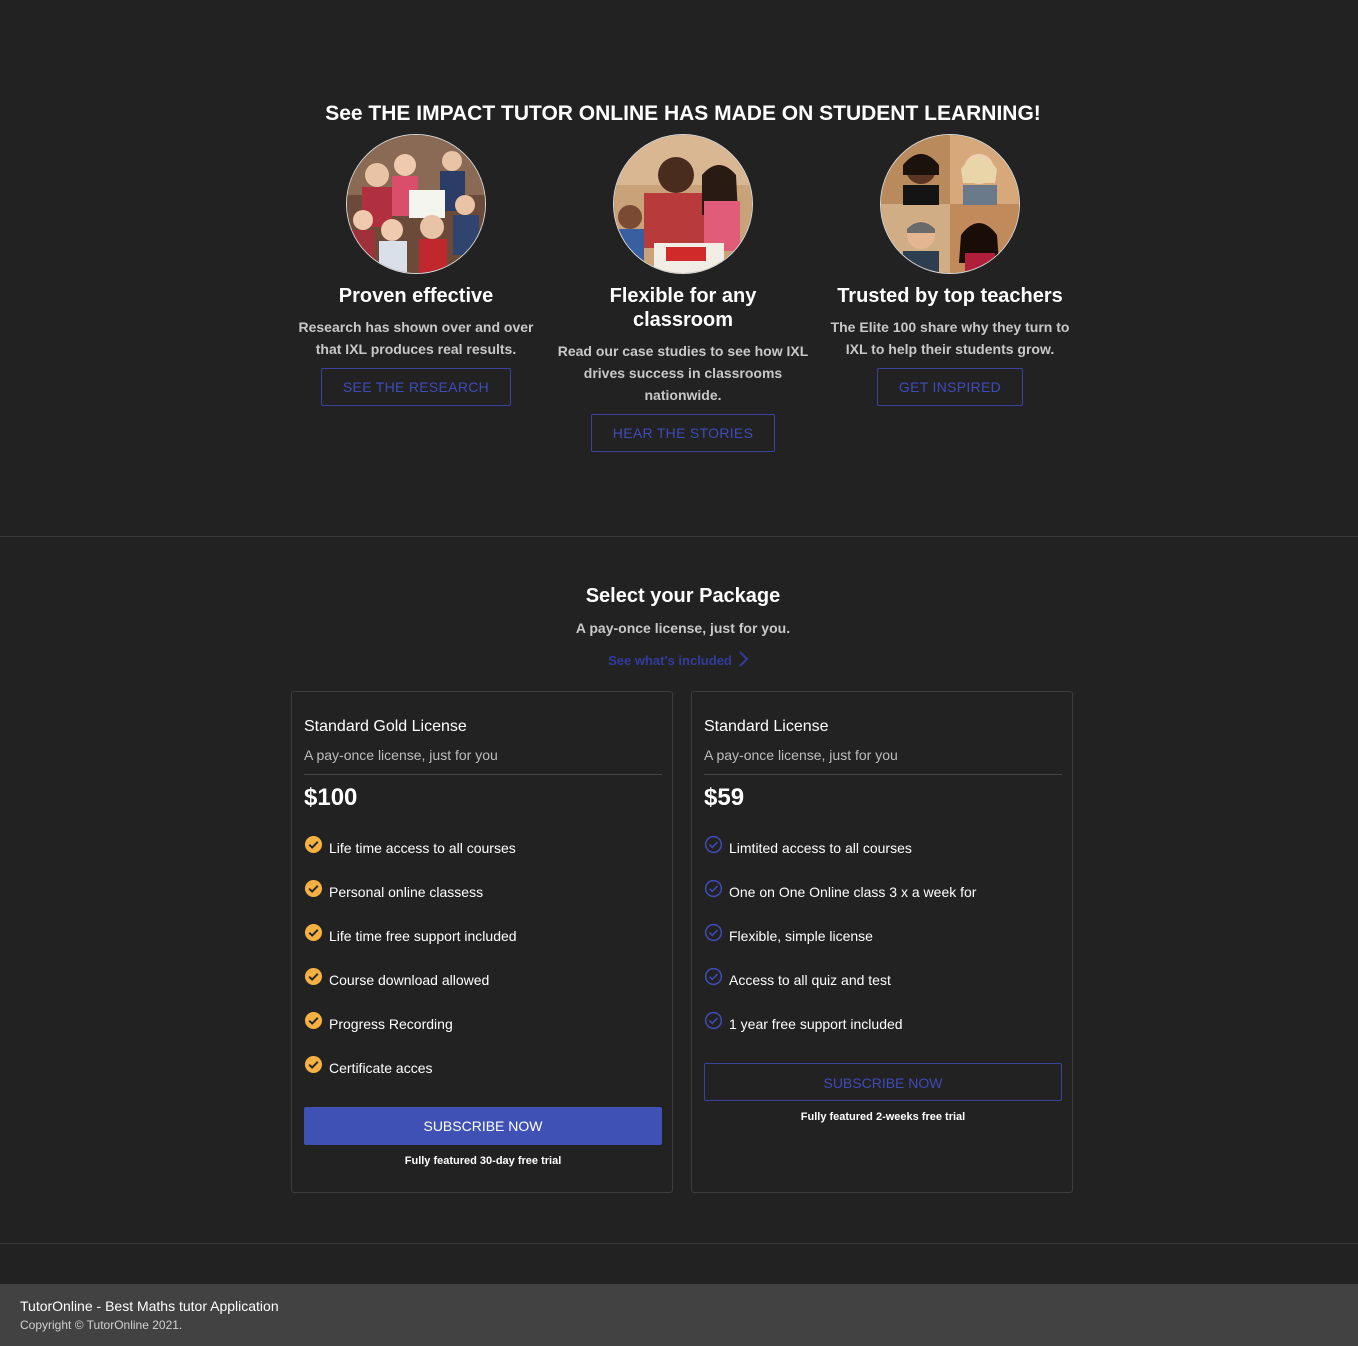 This screenshot has height=1346, width=1358. Describe the element at coordinates (410, 945) in the screenshot. I see `plan-feature-item: Life time free support included` at that location.